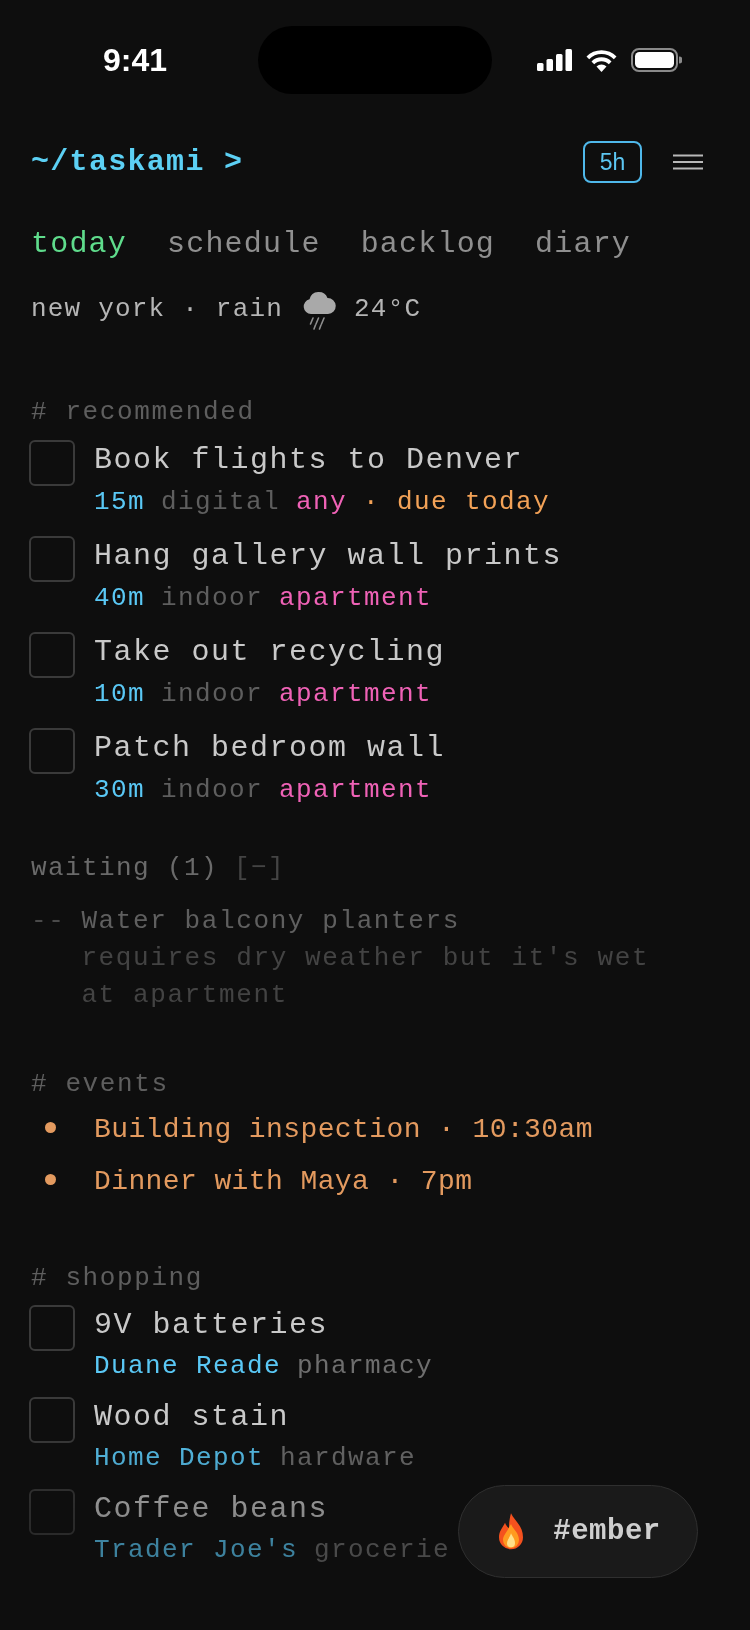 Image resolution: width=750 pixels, height=1630 pixels. What do you see at coordinates (428, 244) in the screenshot?
I see `nav-tab: backlog` at bounding box center [428, 244].